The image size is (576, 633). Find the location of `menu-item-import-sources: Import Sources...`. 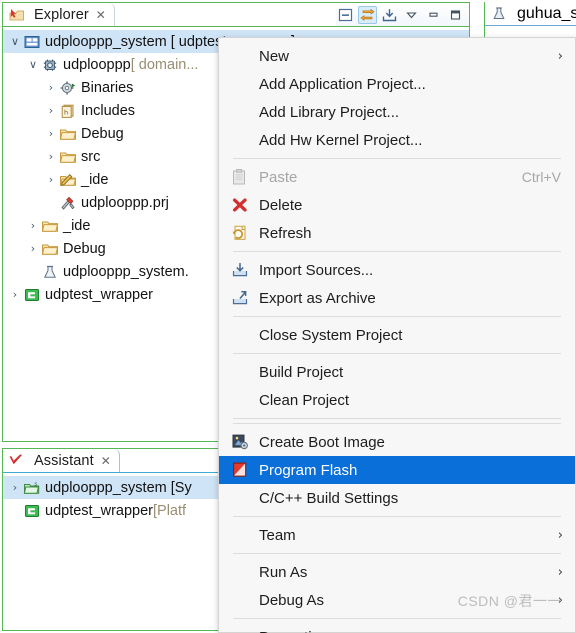

menu-item-import-sources: Import Sources... is located at coordinates (397, 270).